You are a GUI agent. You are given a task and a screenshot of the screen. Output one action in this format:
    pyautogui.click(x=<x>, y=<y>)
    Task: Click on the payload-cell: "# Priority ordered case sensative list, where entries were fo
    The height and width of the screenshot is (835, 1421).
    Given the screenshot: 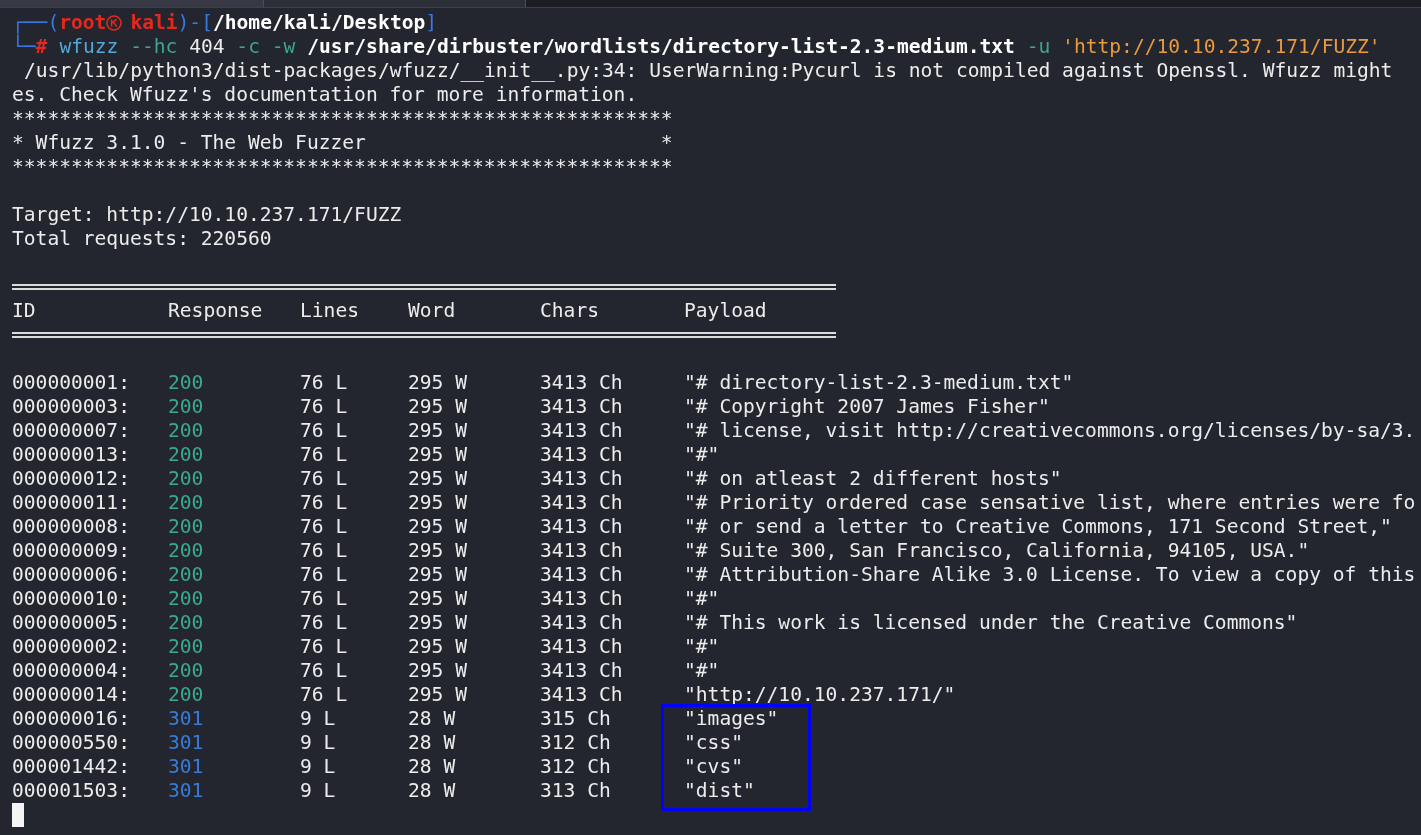 What is the action you would take?
    pyautogui.click(x=1050, y=503)
    